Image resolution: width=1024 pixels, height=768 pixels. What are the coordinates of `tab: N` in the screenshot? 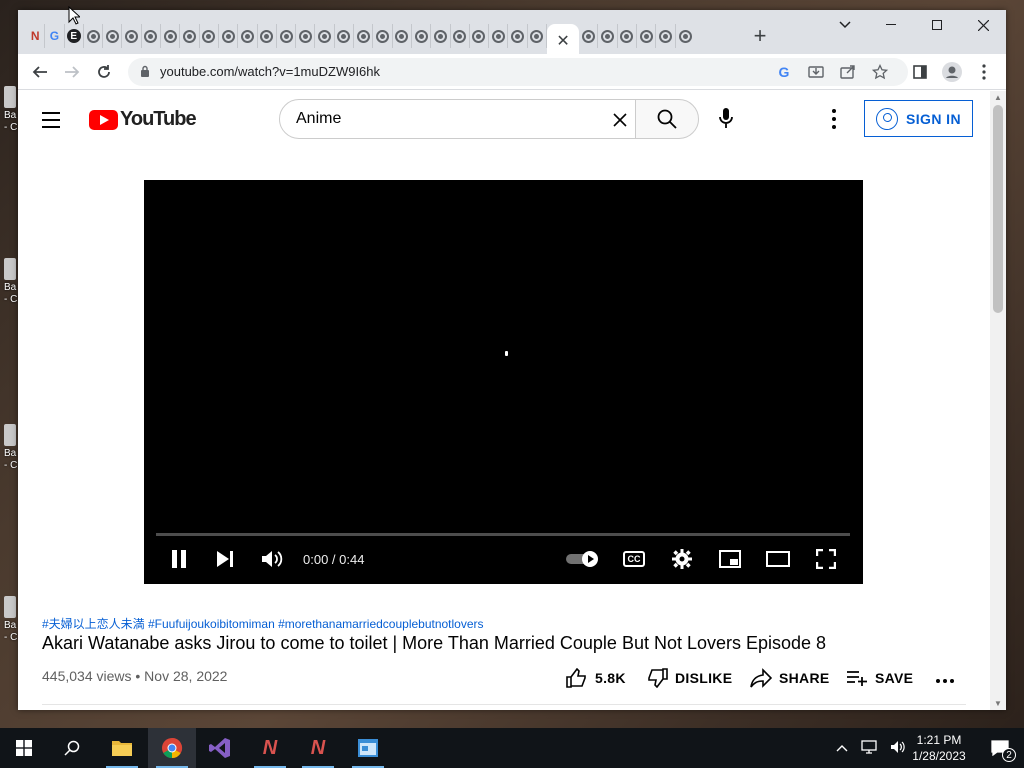 It's located at (36, 36).